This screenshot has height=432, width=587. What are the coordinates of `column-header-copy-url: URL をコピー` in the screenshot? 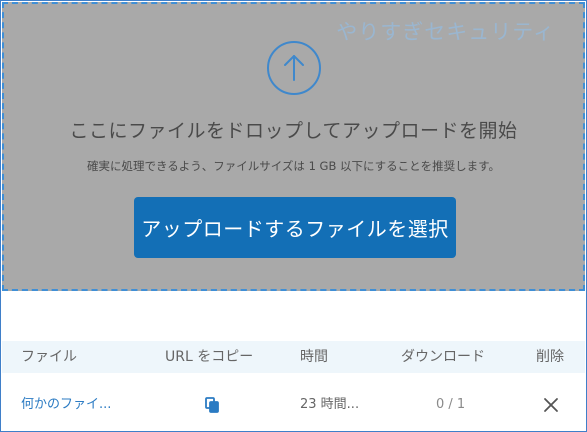 It's located at (209, 357).